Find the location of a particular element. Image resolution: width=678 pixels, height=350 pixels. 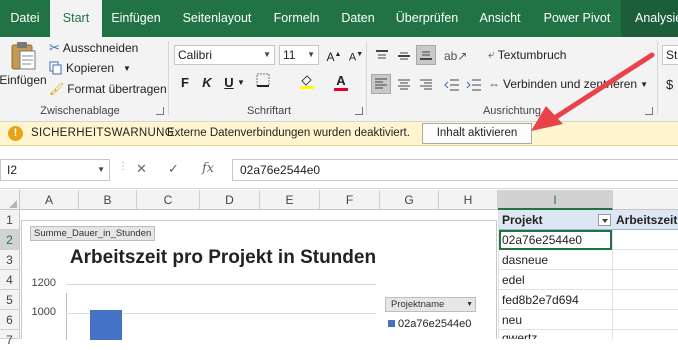

column-header-c: C is located at coordinates (168, 200).